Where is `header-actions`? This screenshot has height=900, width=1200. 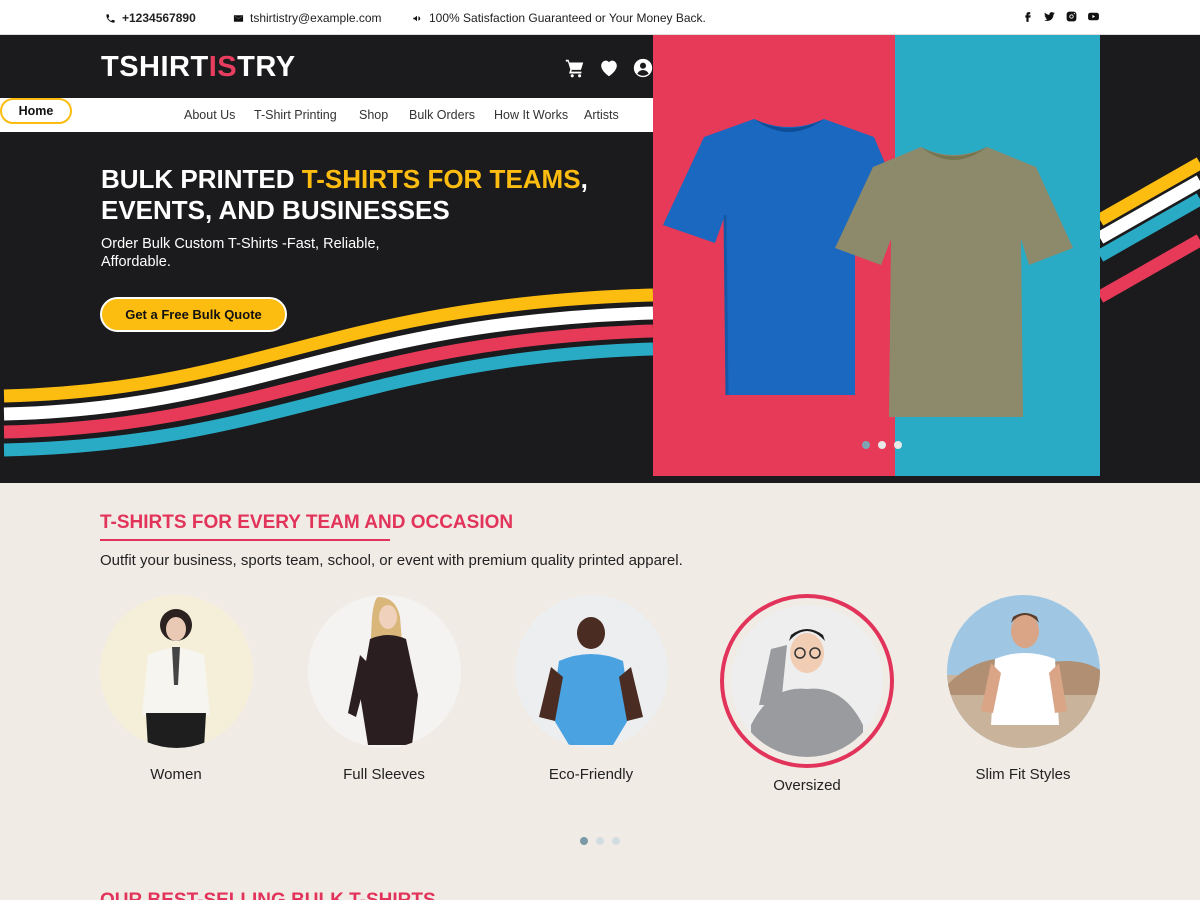
header-actions is located at coordinates (609, 68).